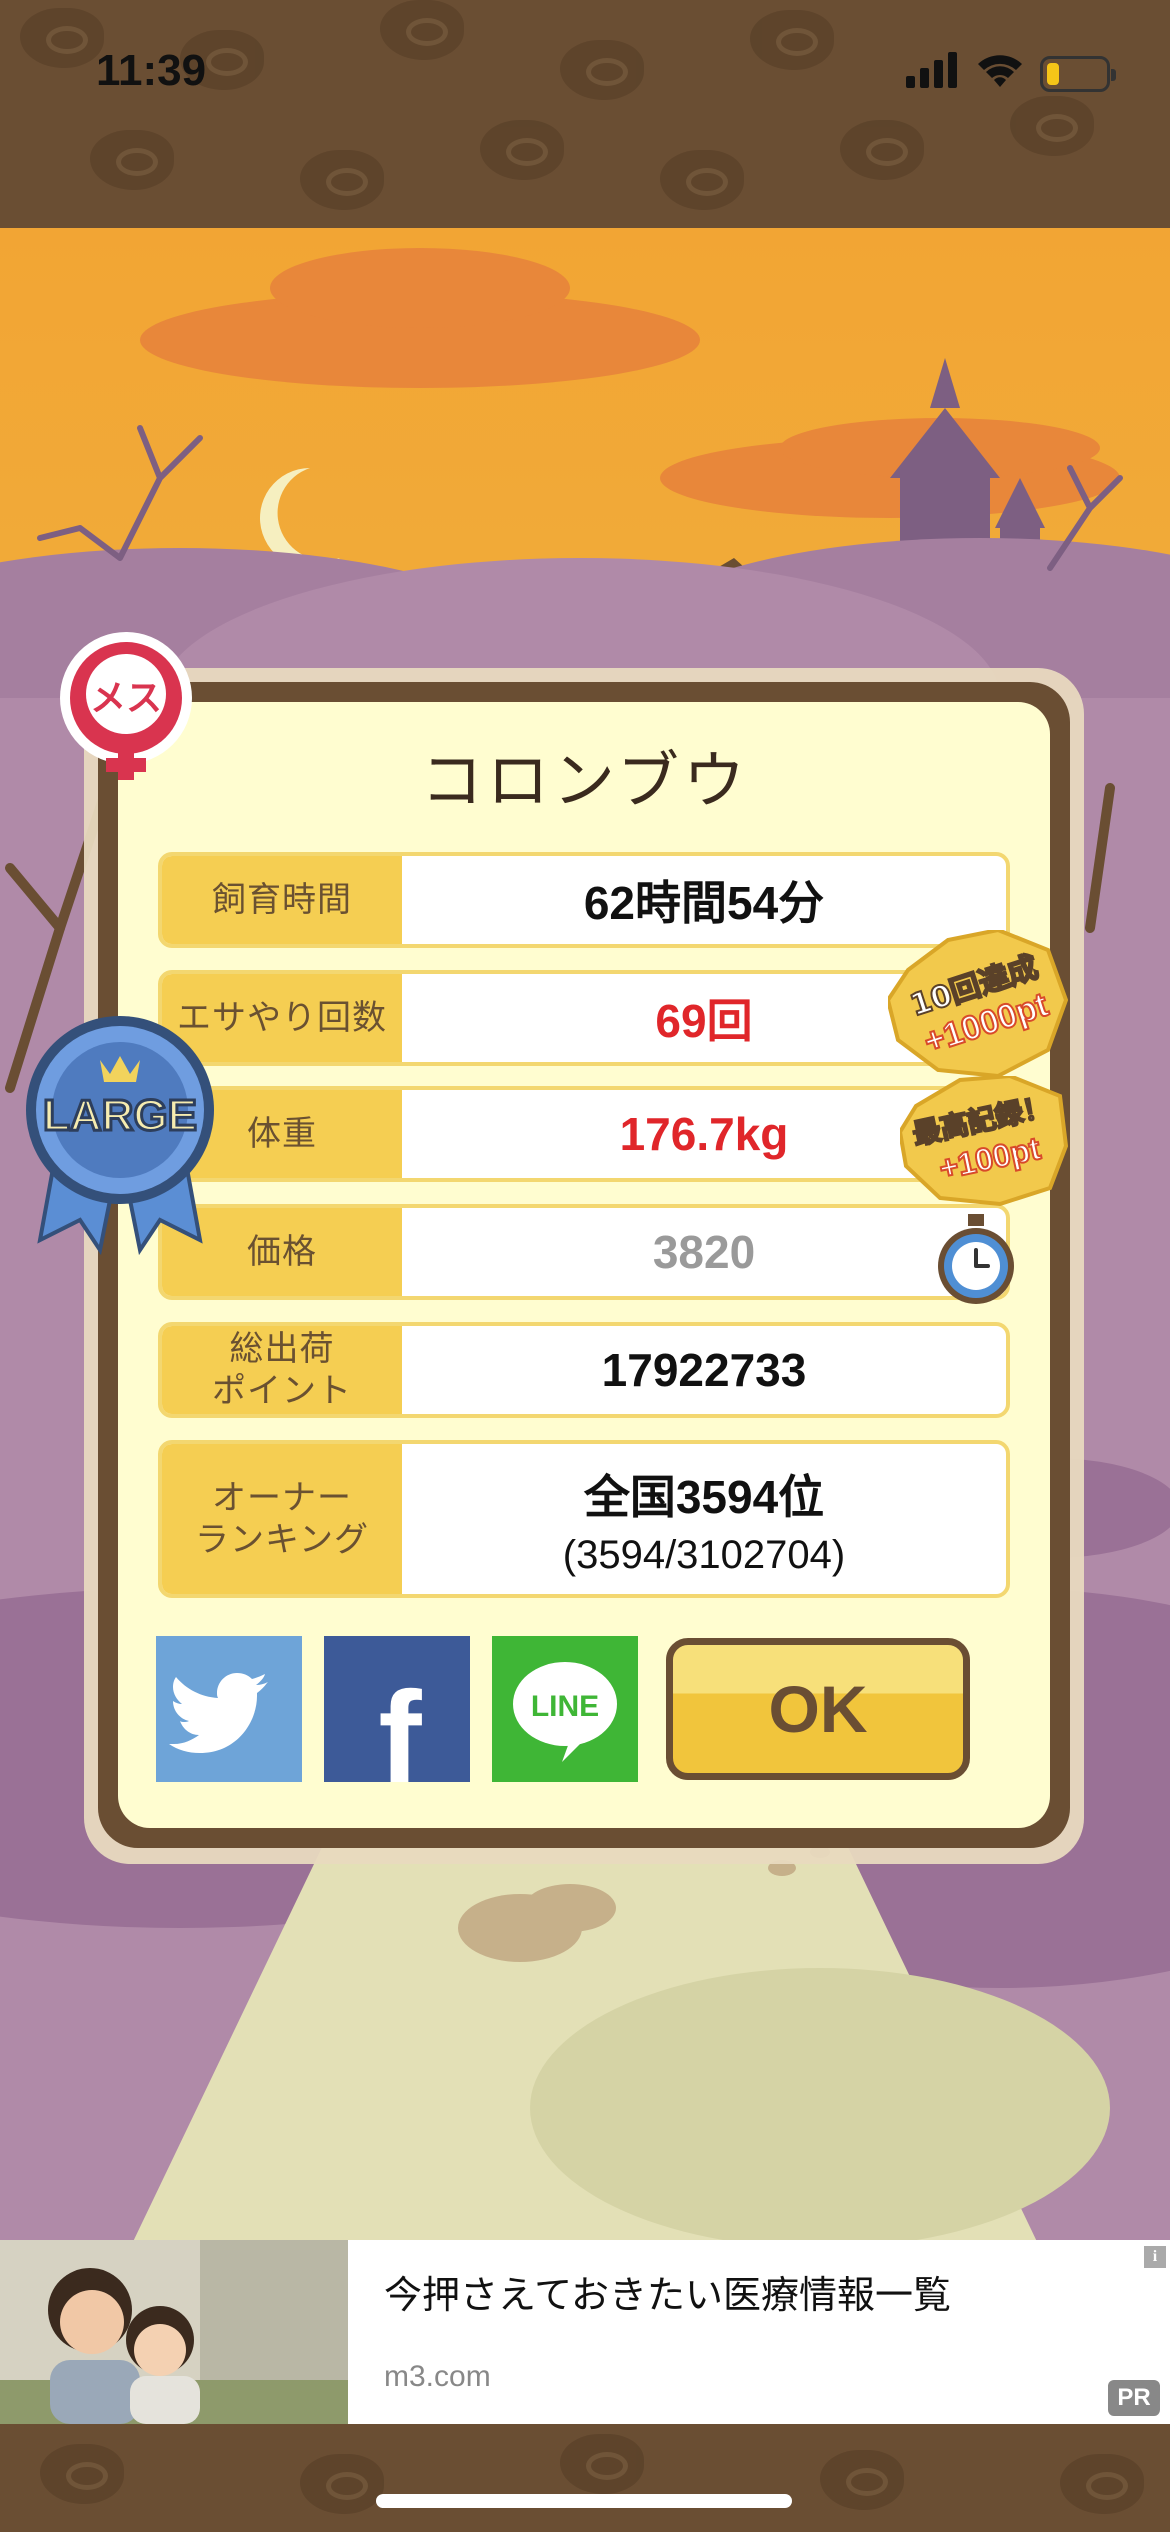  Describe the element at coordinates (151, 70) in the screenshot. I see `status-time: 11:39` at that location.